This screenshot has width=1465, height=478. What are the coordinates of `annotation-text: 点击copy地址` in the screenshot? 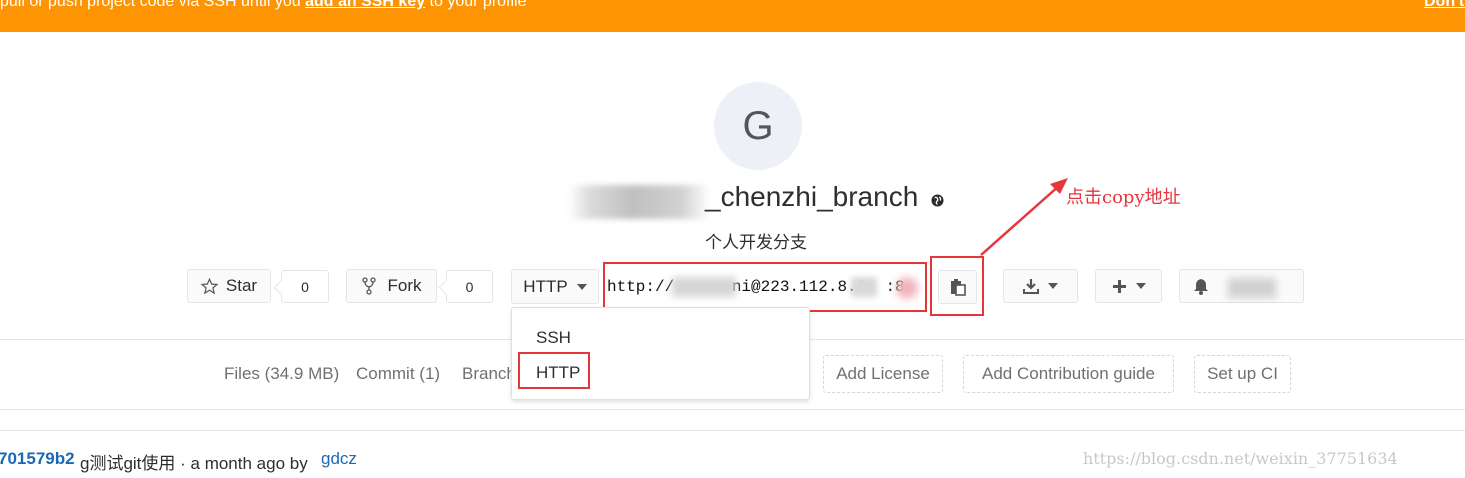 It's located at (1123, 197).